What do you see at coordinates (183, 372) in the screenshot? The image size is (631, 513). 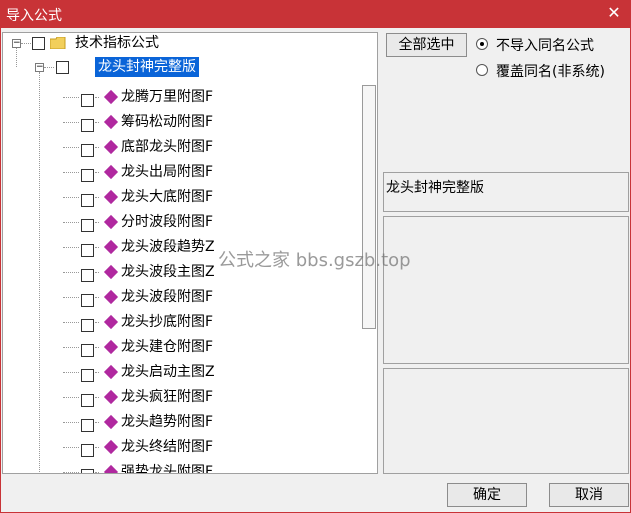 I see `formula-row: 龙头启动主图Z` at bounding box center [183, 372].